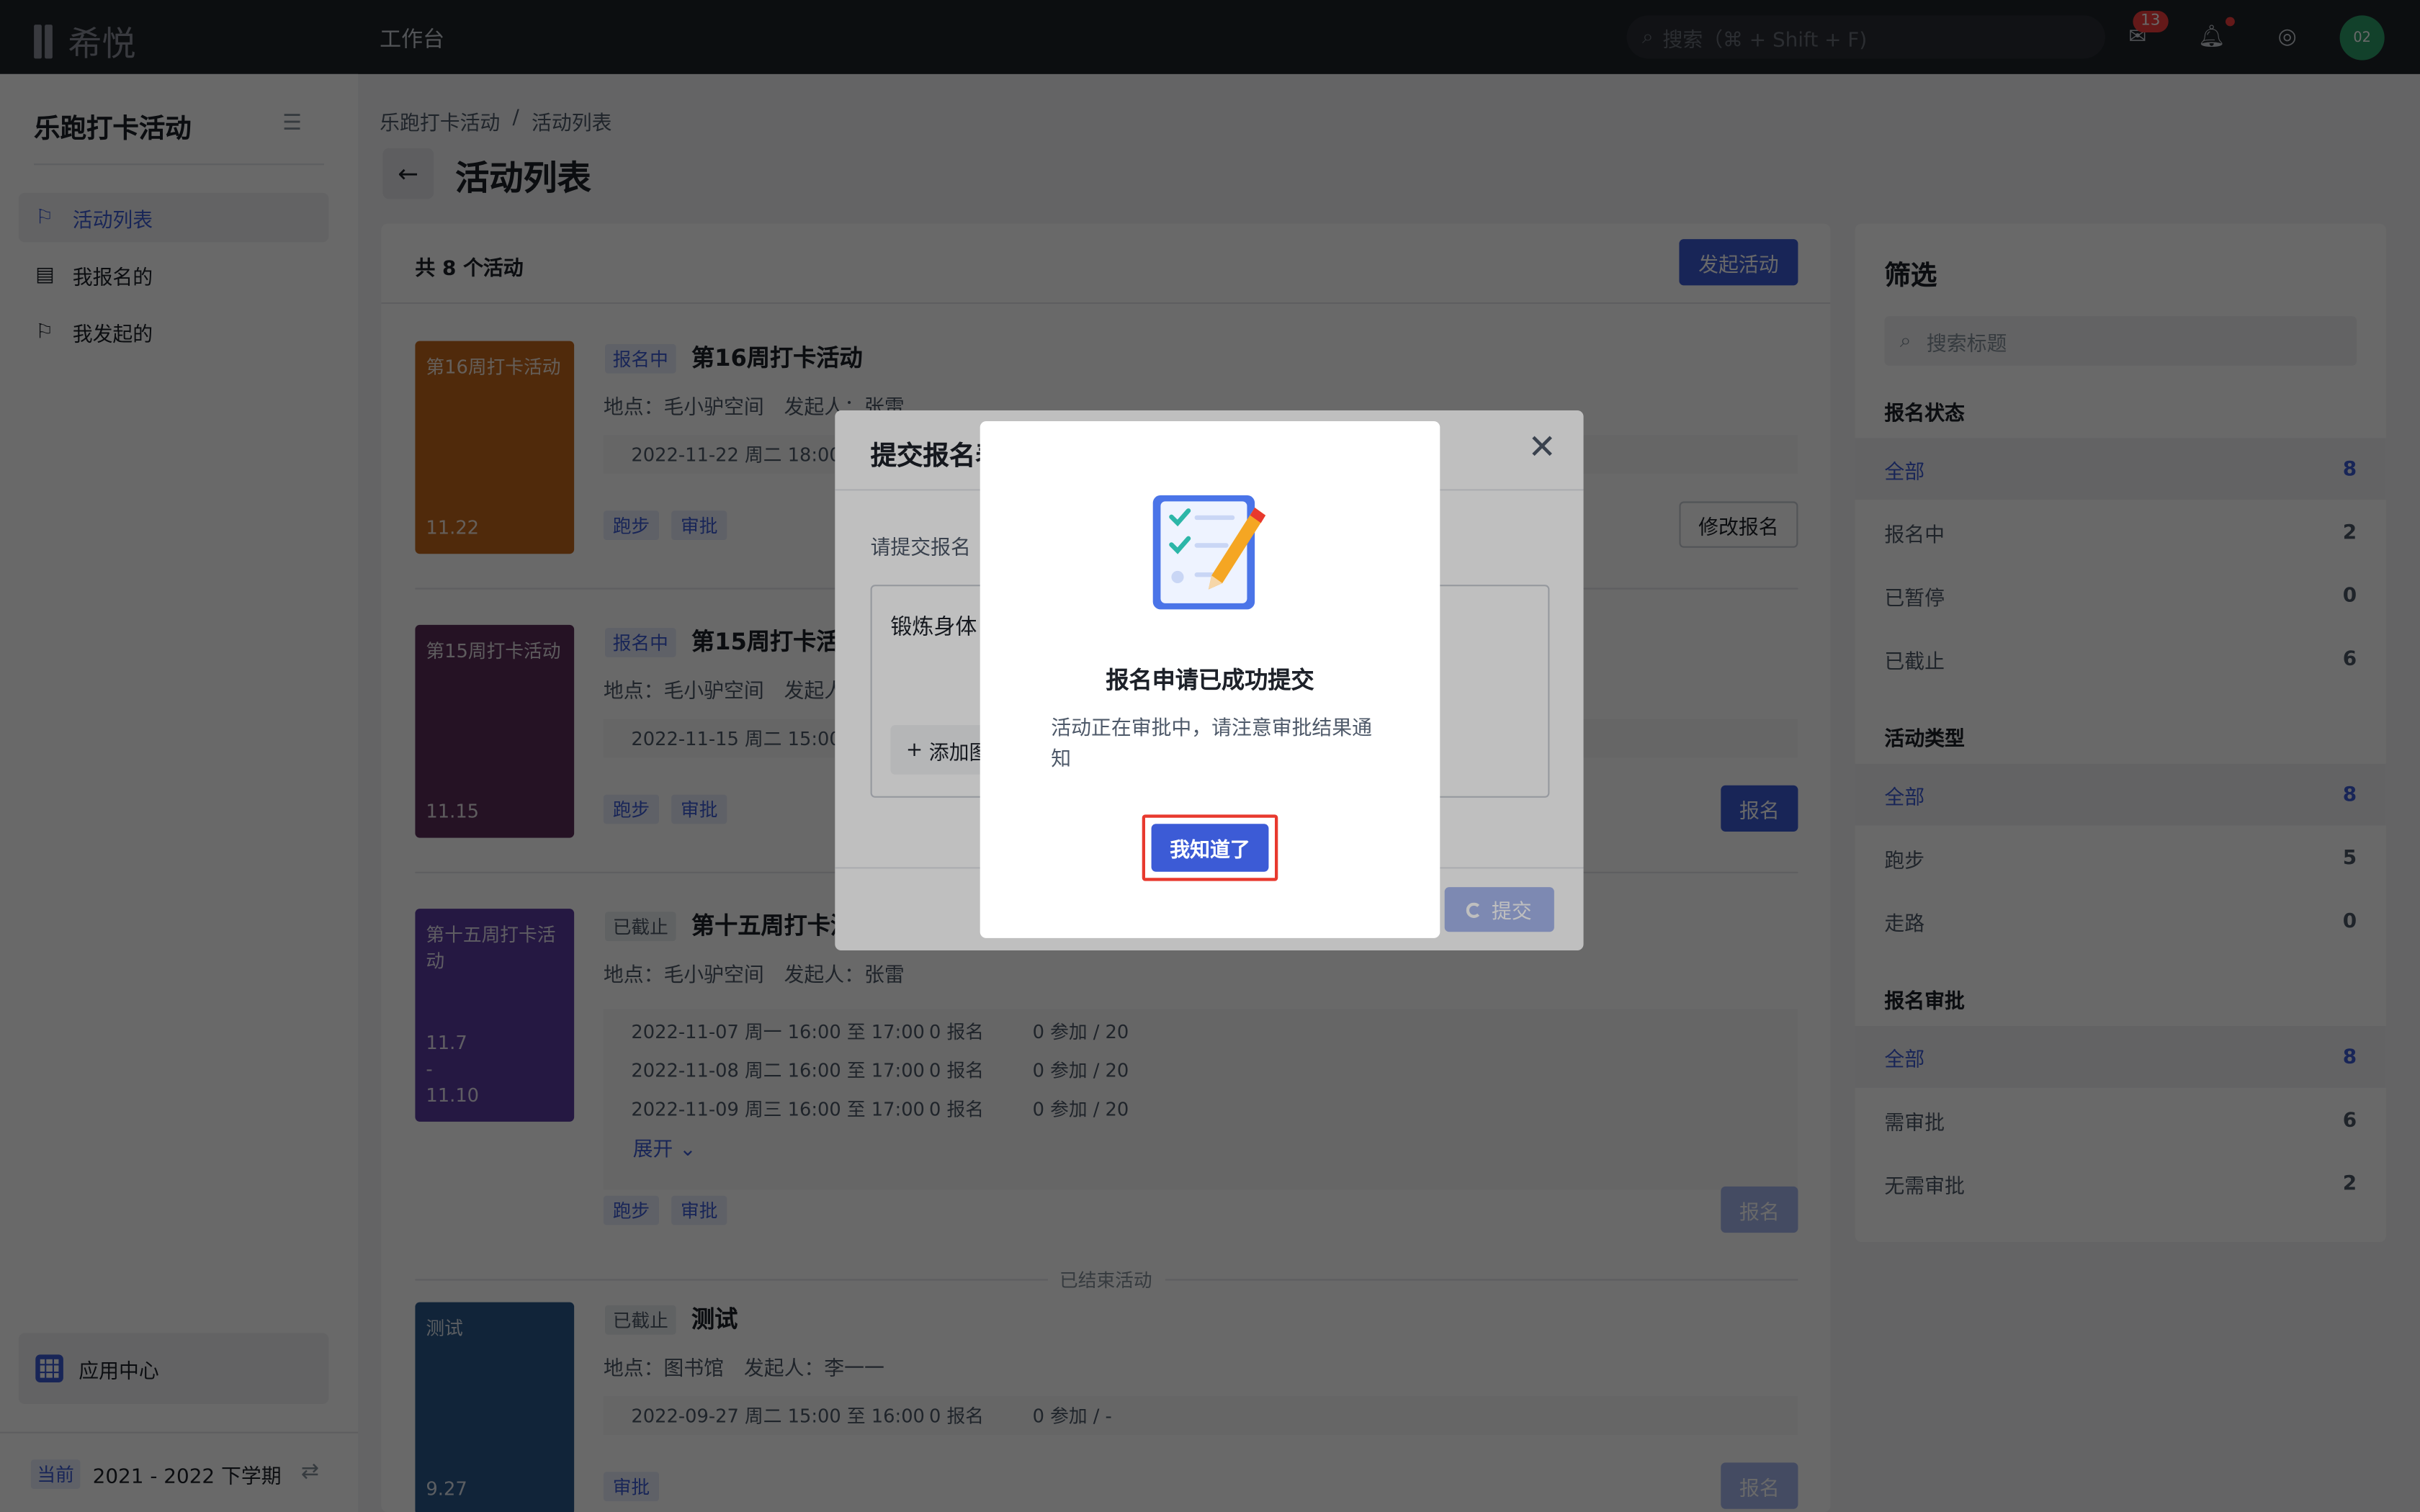  What do you see at coordinates (1210, 848) in the screenshot?
I see `acknowledge-button: 我知道了` at bounding box center [1210, 848].